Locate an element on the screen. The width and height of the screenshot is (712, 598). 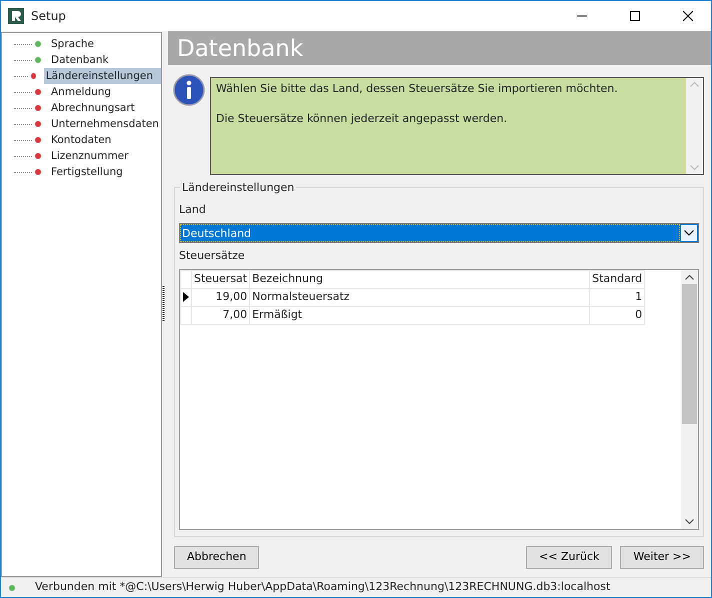
tree-item: Abrechnungsart is located at coordinates (93, 108).